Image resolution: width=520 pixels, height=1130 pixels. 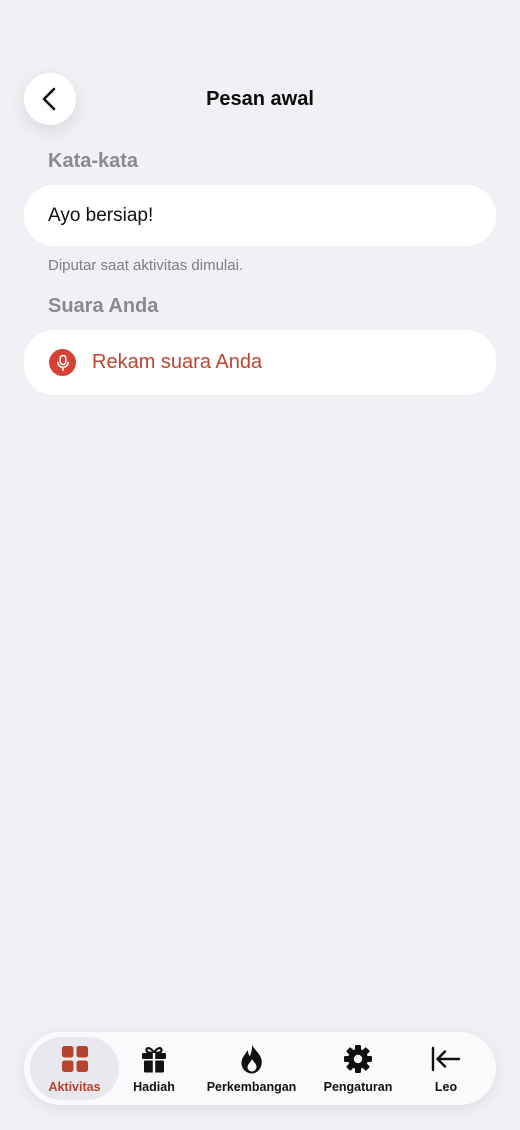 What do you see at coordinates (252, 1059) in the screenshot?
I see `flame-icon` at bounding box center [252, 1059].